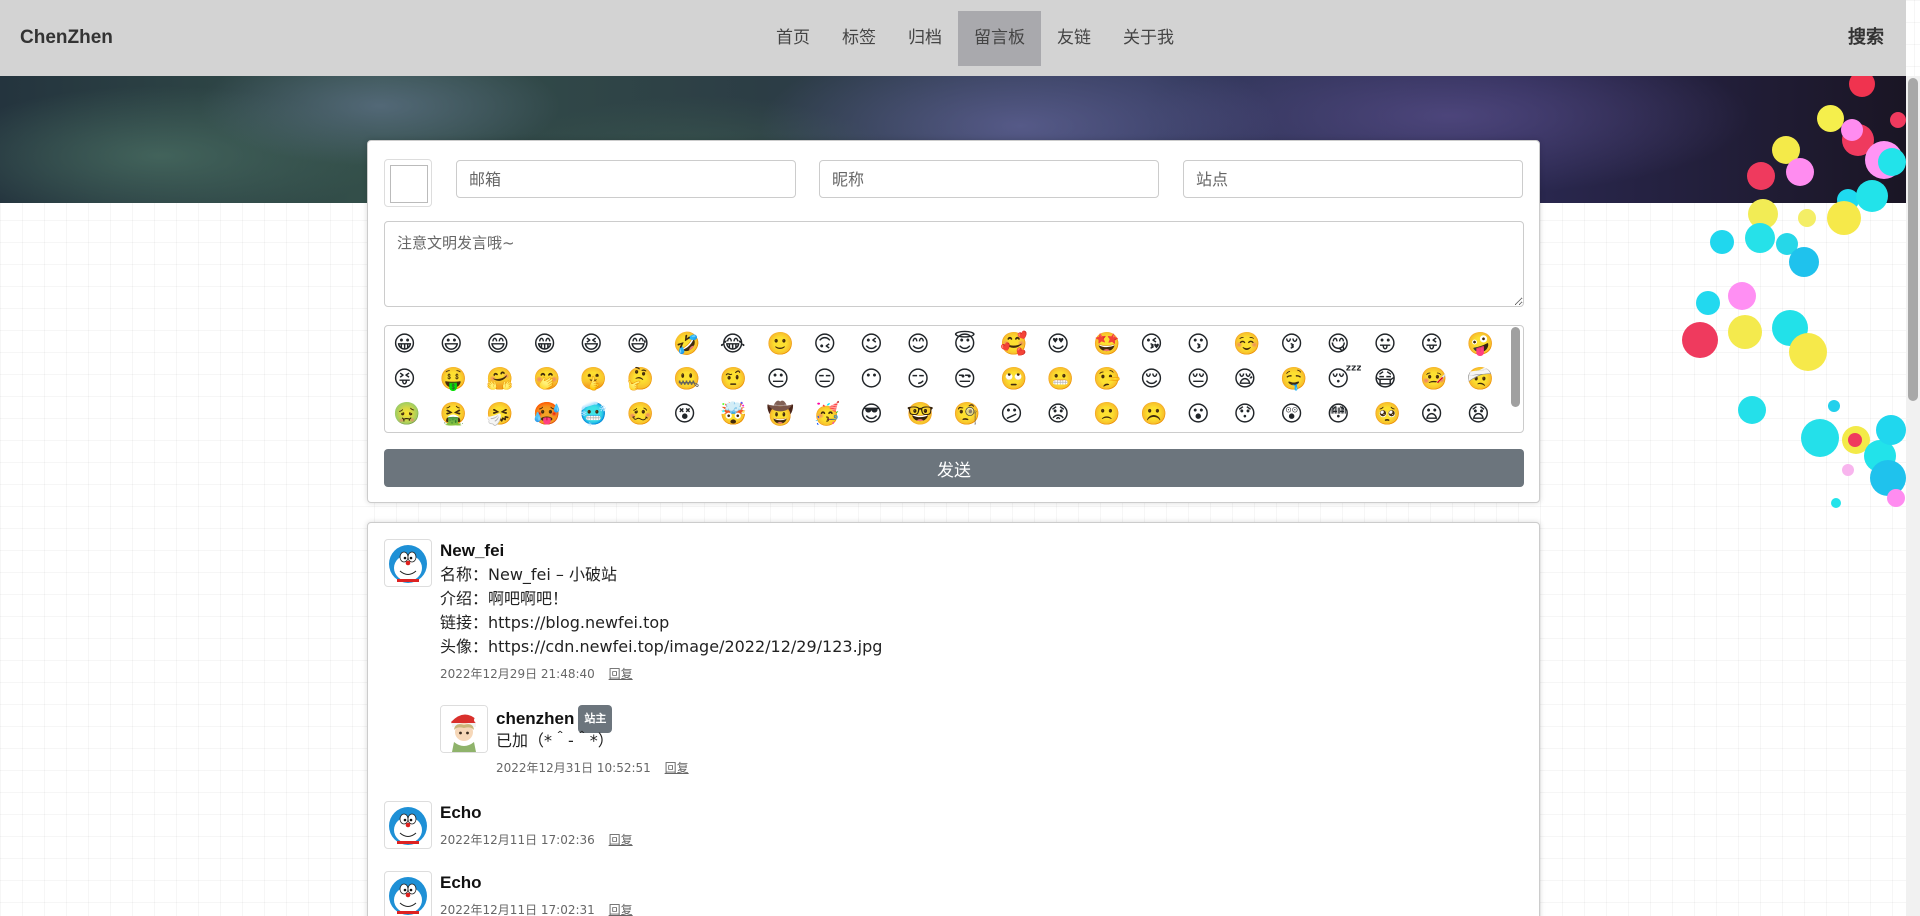 The image size is (1920, 916). I want to click on emoji-option: 🙂, so click(788, 344).